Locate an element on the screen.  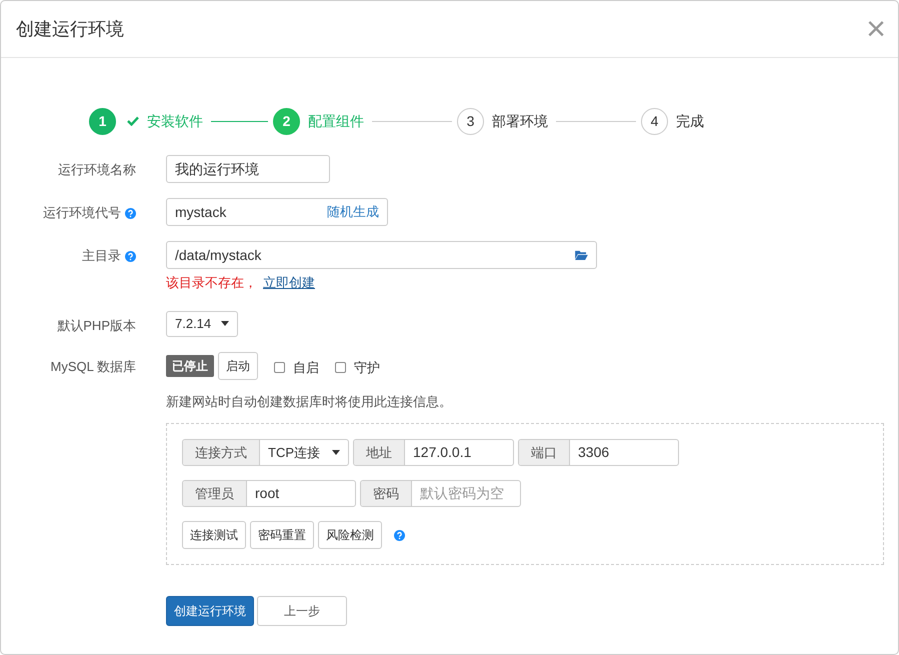
input-addon: 密码 is located at coordinates (386, 493).